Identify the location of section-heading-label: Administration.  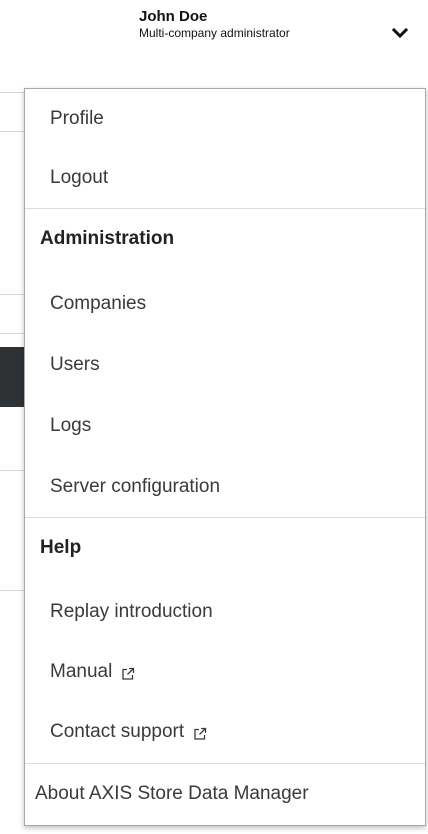
(107, 238).